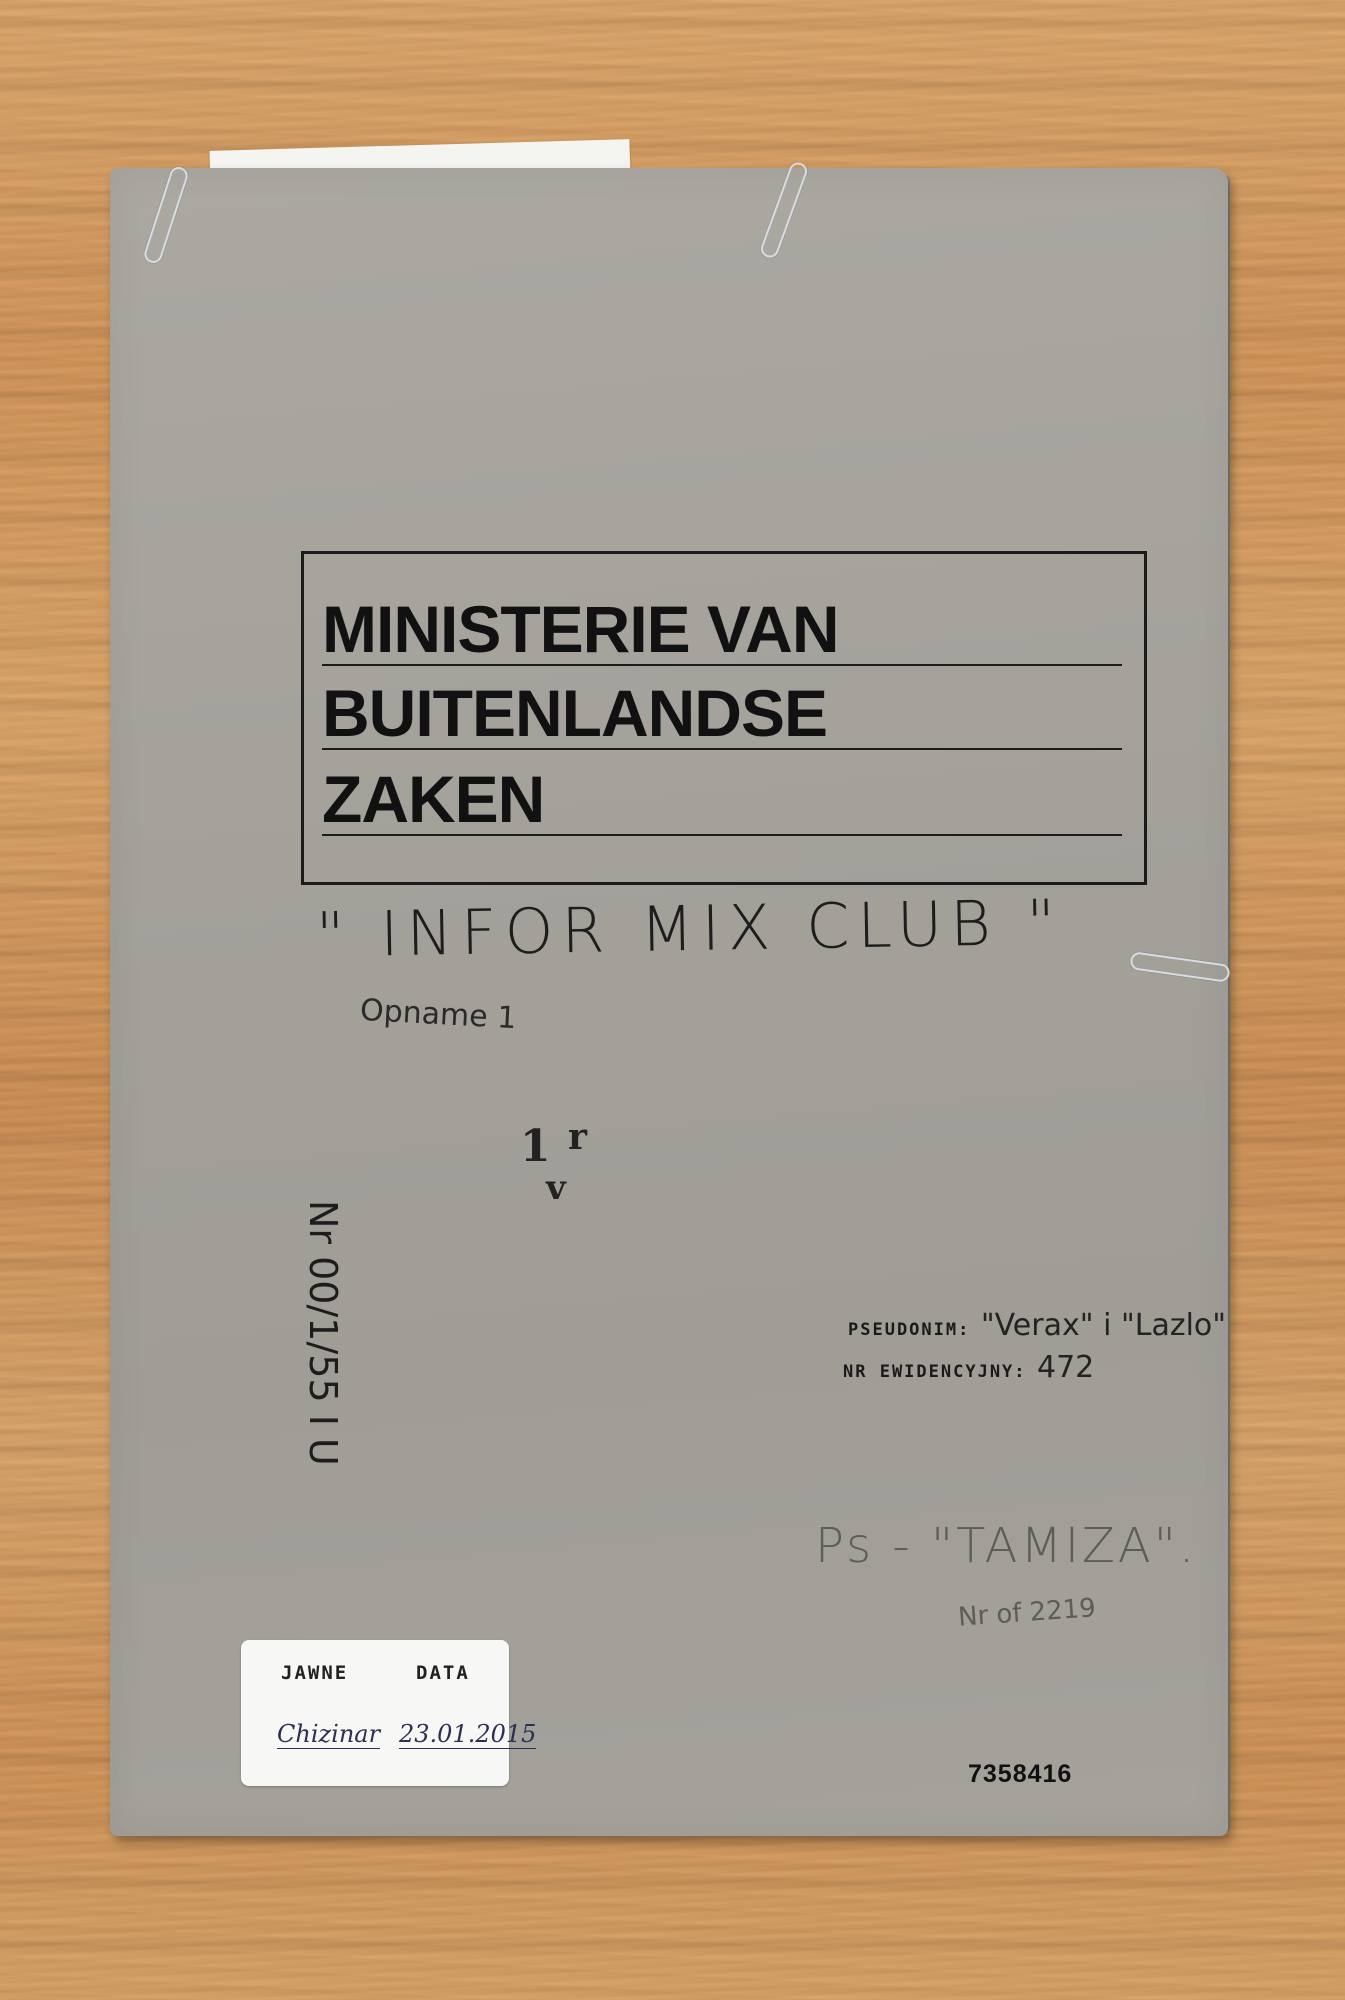 This screenshot has height=2000, width=1345. What do you see at coordinates (329, 1734) in the screenshot?
I see `sticker-signature: Chizinar` at bounding box center [329, 1734].